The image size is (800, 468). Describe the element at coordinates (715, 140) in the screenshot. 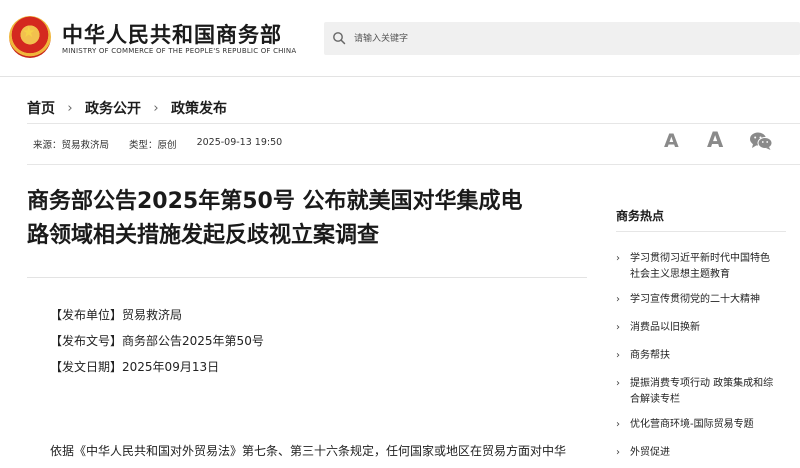

I see `font-size-increase-button: A` at that location.